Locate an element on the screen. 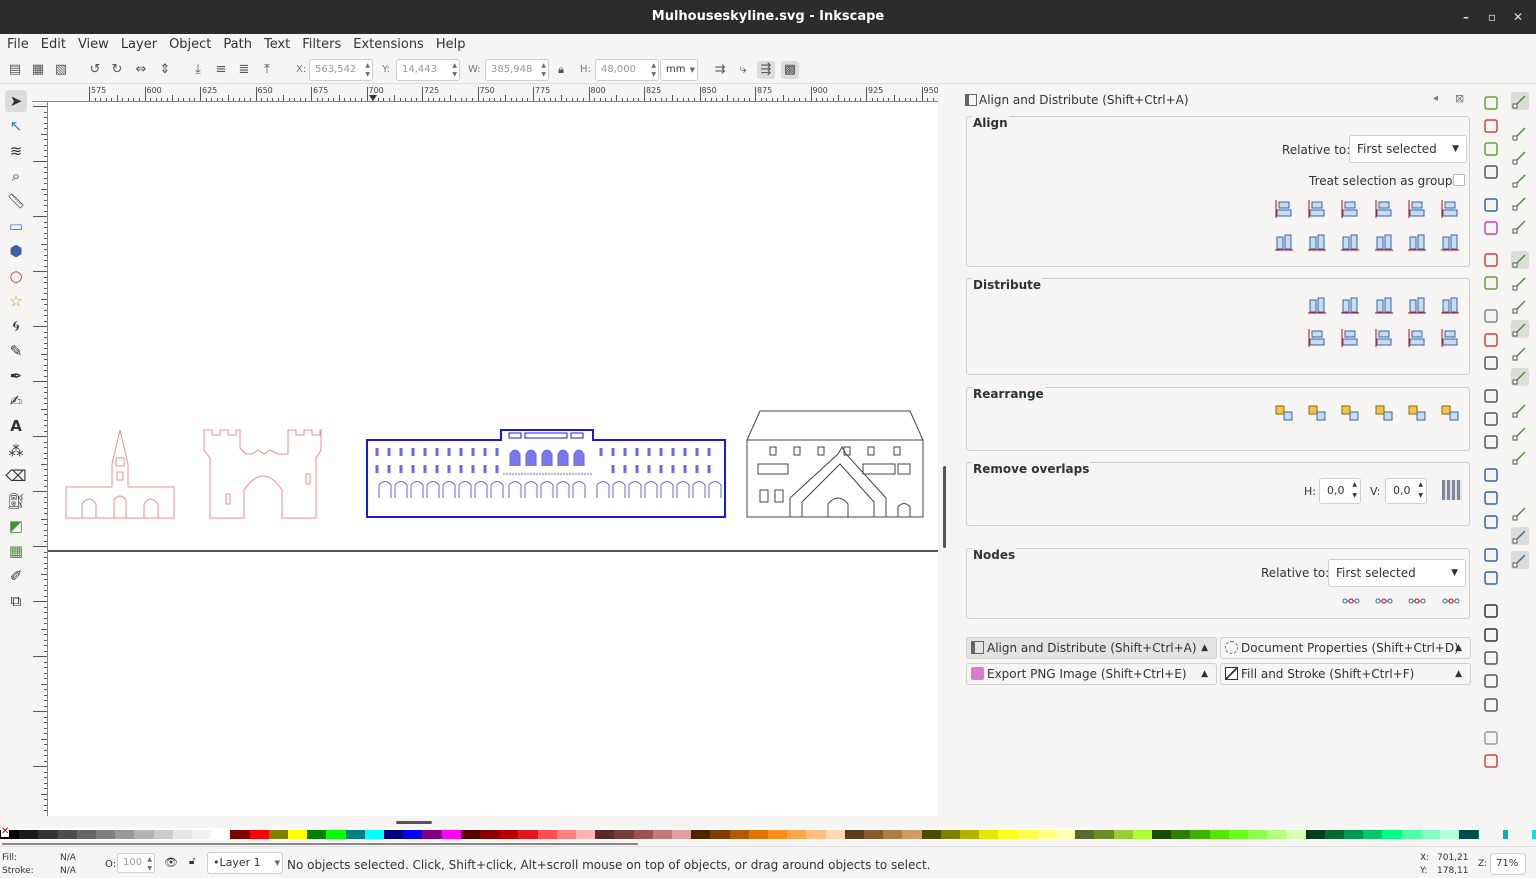 The width and height of the screenshot is (1536, 878). redo-icon is located at coordinates (1491, 283).